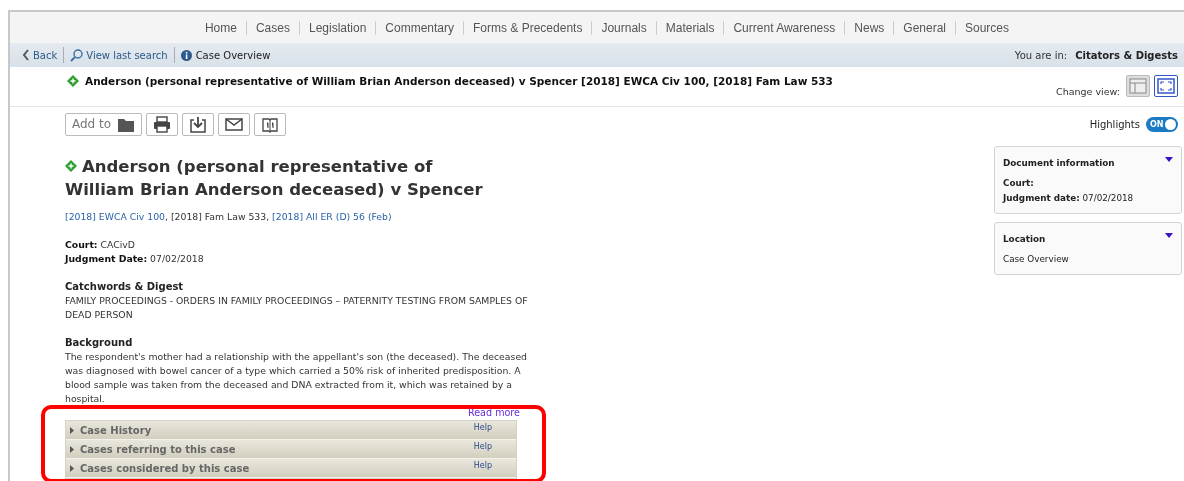 Image resolution: width=1184 pixels, height=481 pixels. I want to click on citation-line: [2018] EWCA Civ 100, [2018] Fam Law 533, [2018] All ER (D) 56 (Feb), so click(229, 217).